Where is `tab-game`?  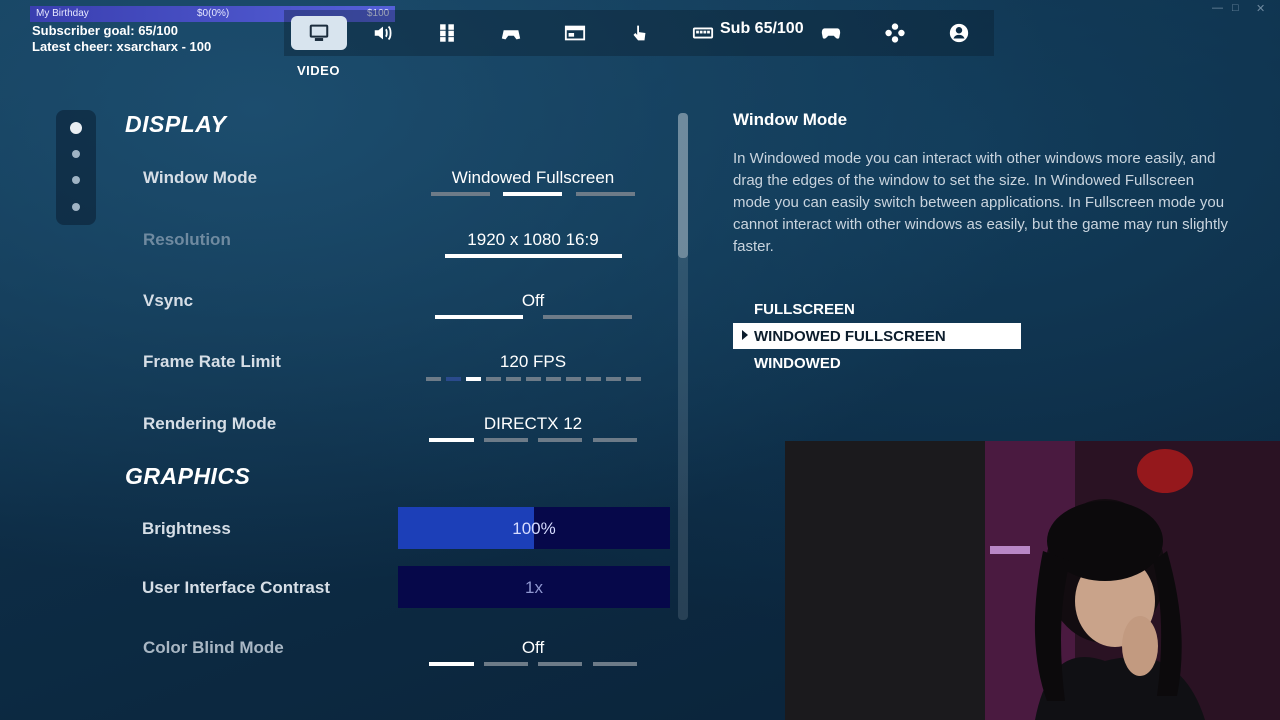
tab-game is located at coordinates (511, 33).